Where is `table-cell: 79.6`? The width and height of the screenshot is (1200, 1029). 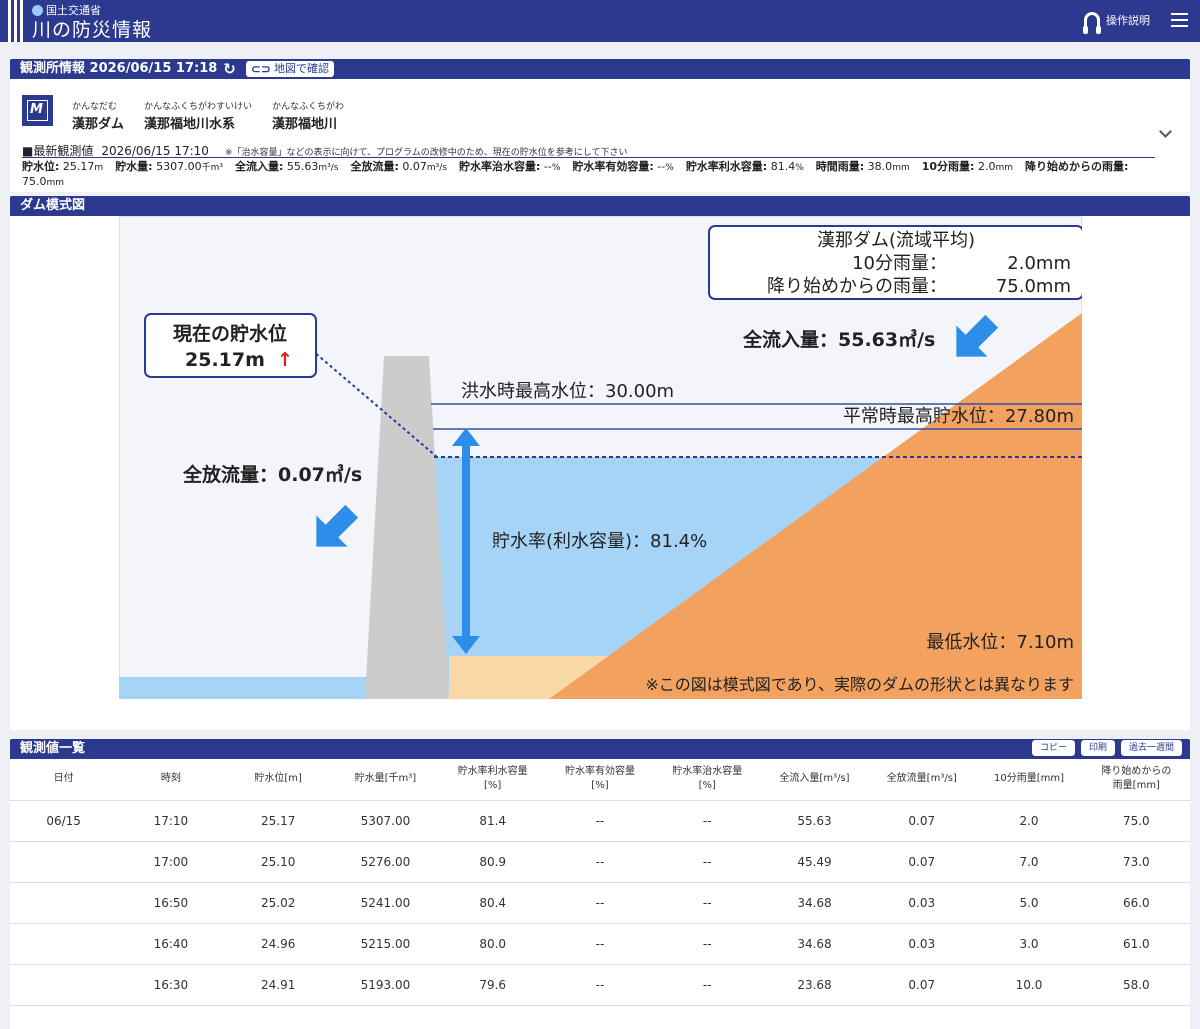 table-cell: 79.6 is located at coordinates (493, 985).